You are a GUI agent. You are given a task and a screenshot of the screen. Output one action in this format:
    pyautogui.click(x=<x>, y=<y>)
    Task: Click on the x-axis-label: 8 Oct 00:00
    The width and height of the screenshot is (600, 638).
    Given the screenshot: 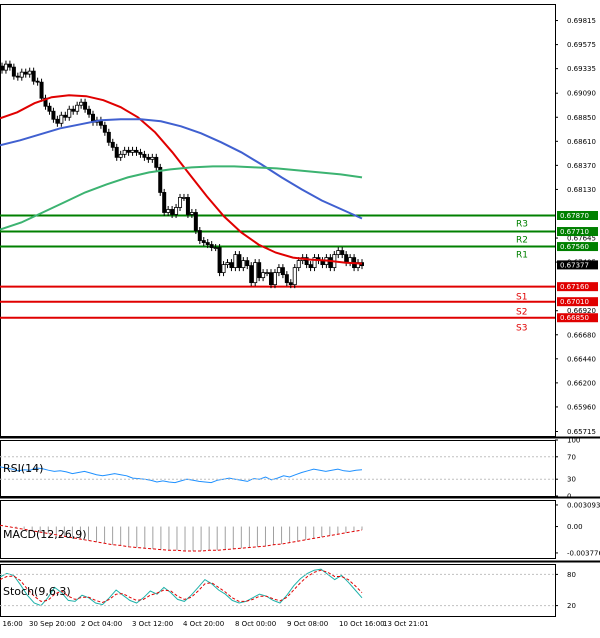 What is the action you would take?
    pyautogui.click(x=255, y=624)
    